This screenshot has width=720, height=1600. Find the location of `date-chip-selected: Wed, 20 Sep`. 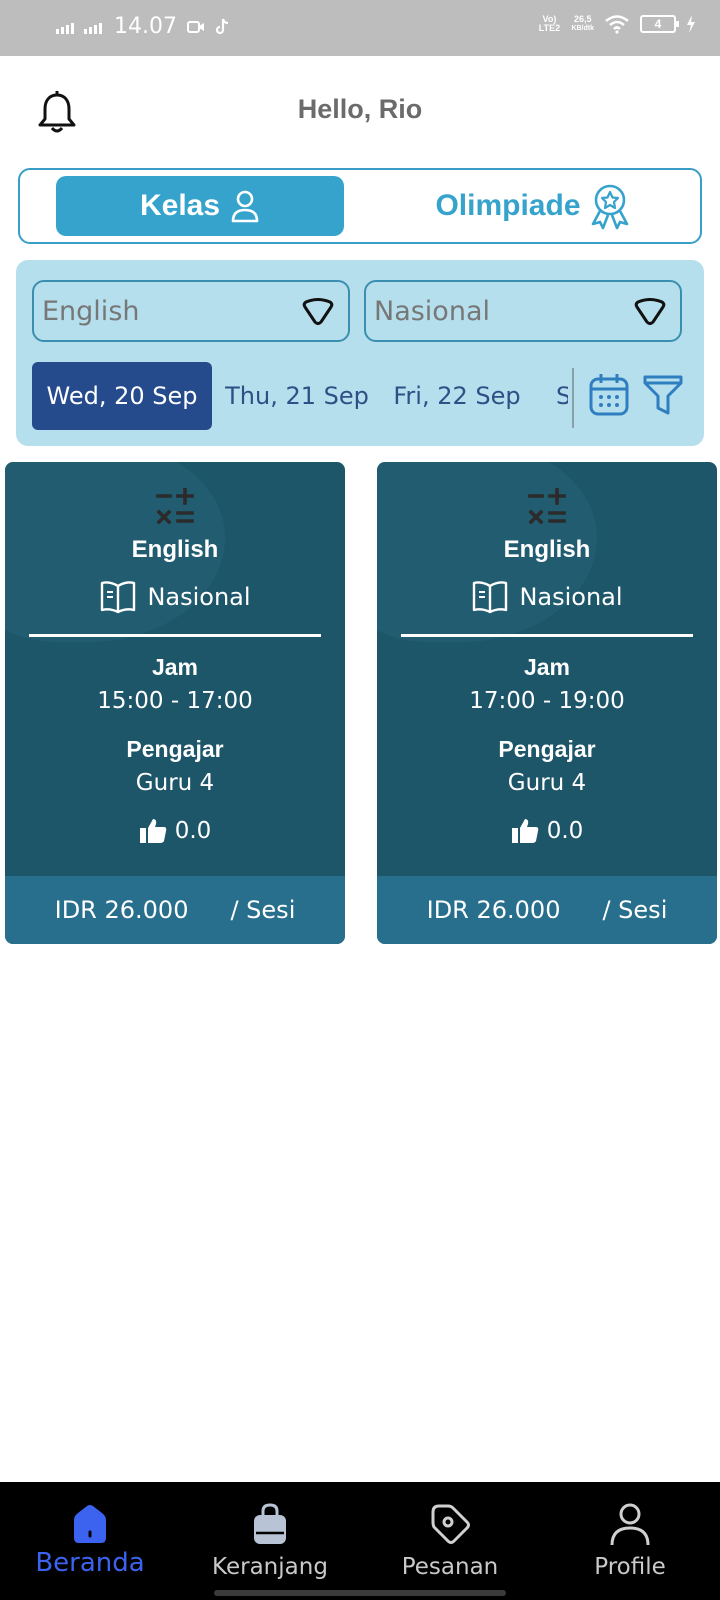

date-chip-selected: Wed, 20 Sep is located at coordinates (122, 396).